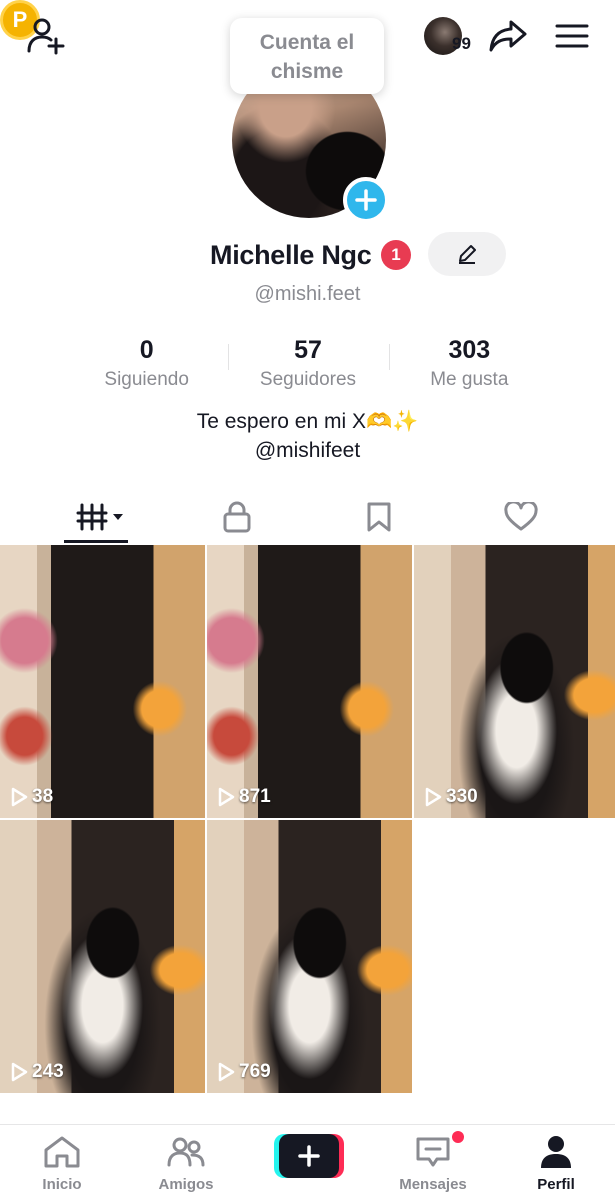 Image resolution: width=615 pixels, height=1200 pixels. I want to click on video-thumbnail: 38, so click(102, 681).